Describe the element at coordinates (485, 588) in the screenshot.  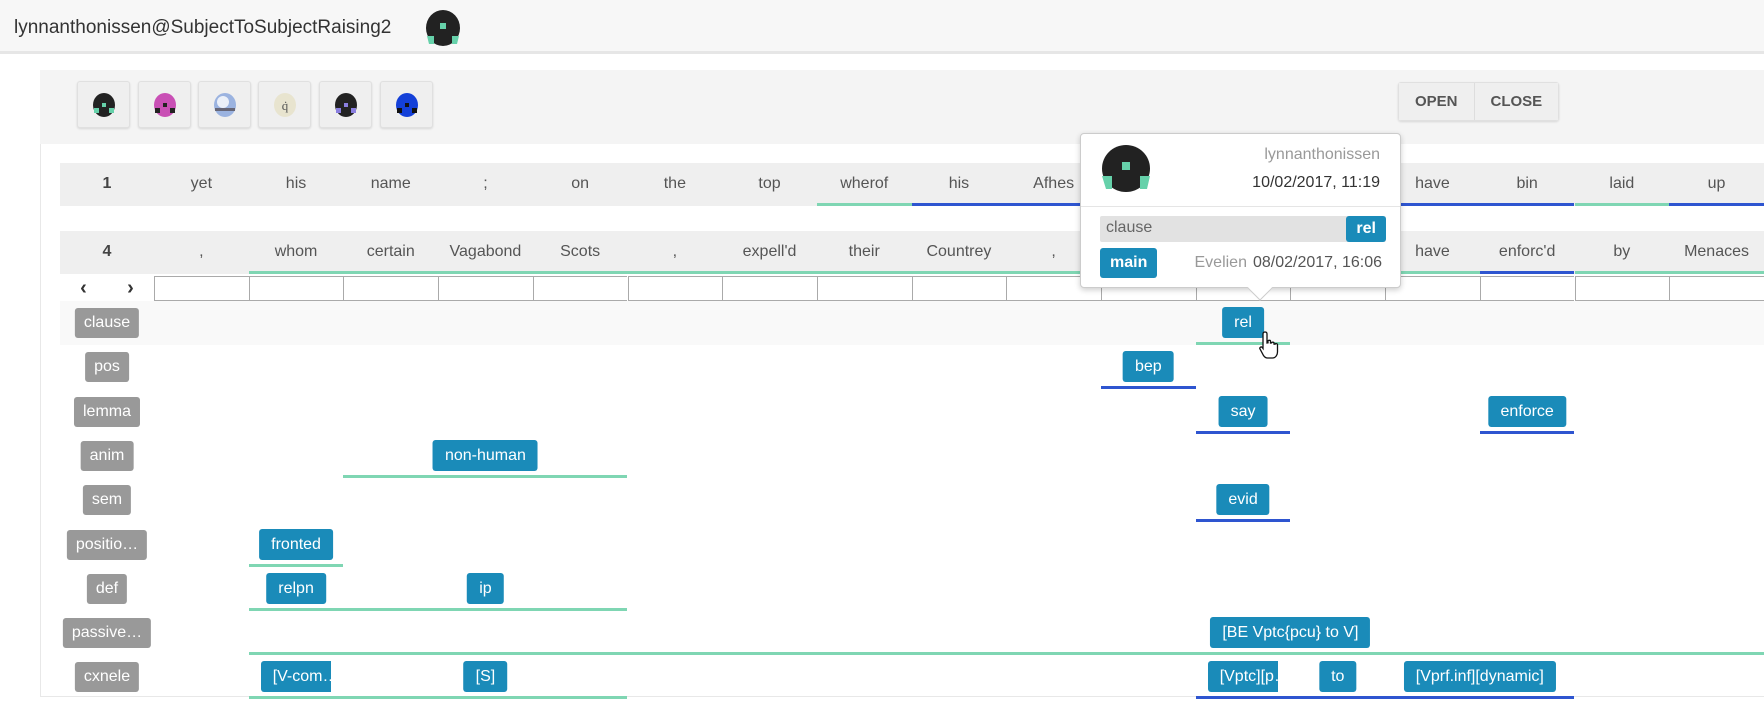
I see `annotation-value-chip: ip` at that location.